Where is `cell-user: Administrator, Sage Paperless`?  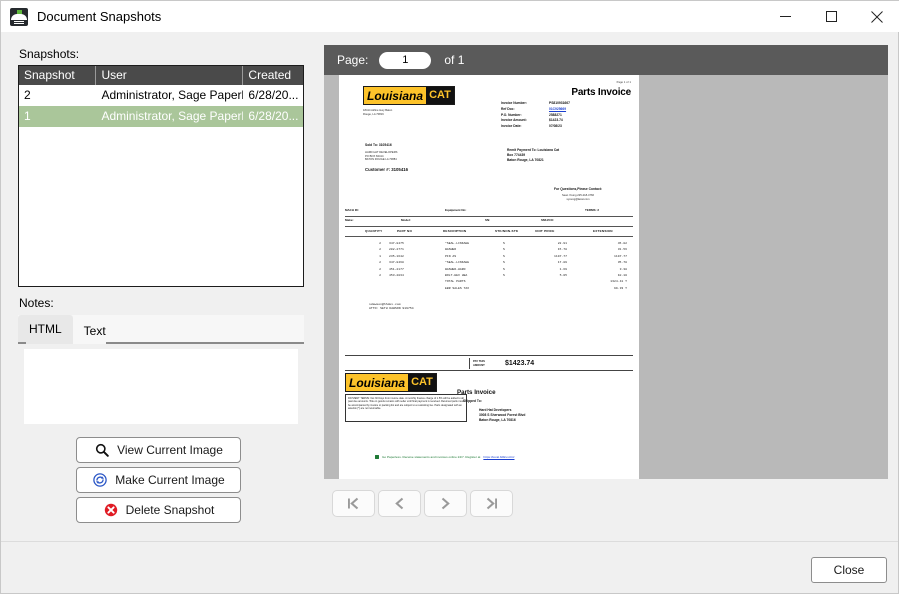
cell-user: Administrator, Sage Paperless is located at coordinates (172, 95).